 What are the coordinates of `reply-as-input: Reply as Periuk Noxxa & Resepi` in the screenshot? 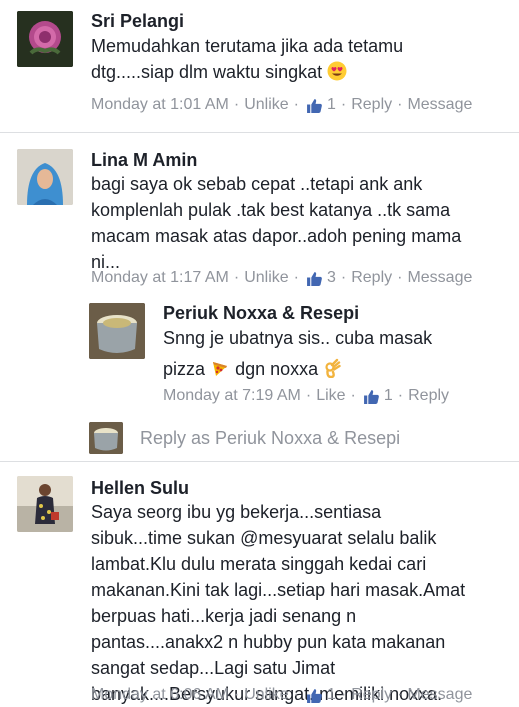 It's located at (270, 438).